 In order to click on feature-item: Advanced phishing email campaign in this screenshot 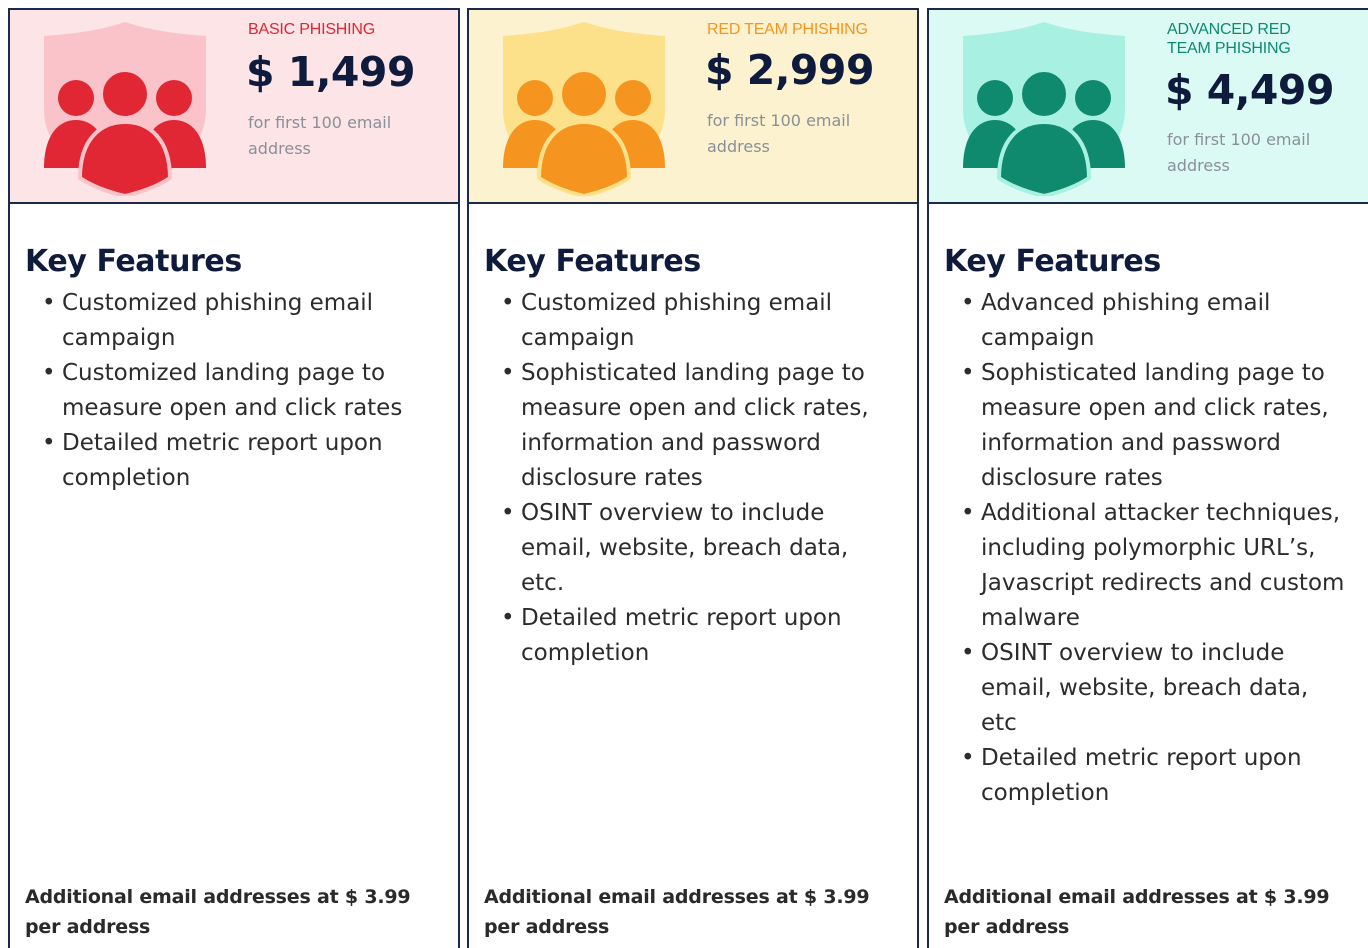, I will do `click(1134, 321)`.